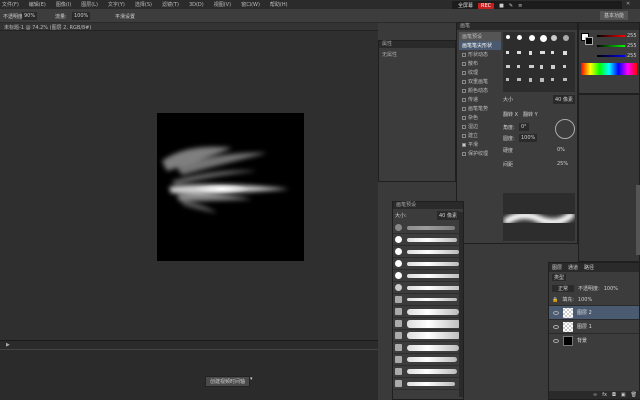  Describe the element at coordinates (594, 312) in the screenshot. I see `layer-row-2: 图层 2` at that location.